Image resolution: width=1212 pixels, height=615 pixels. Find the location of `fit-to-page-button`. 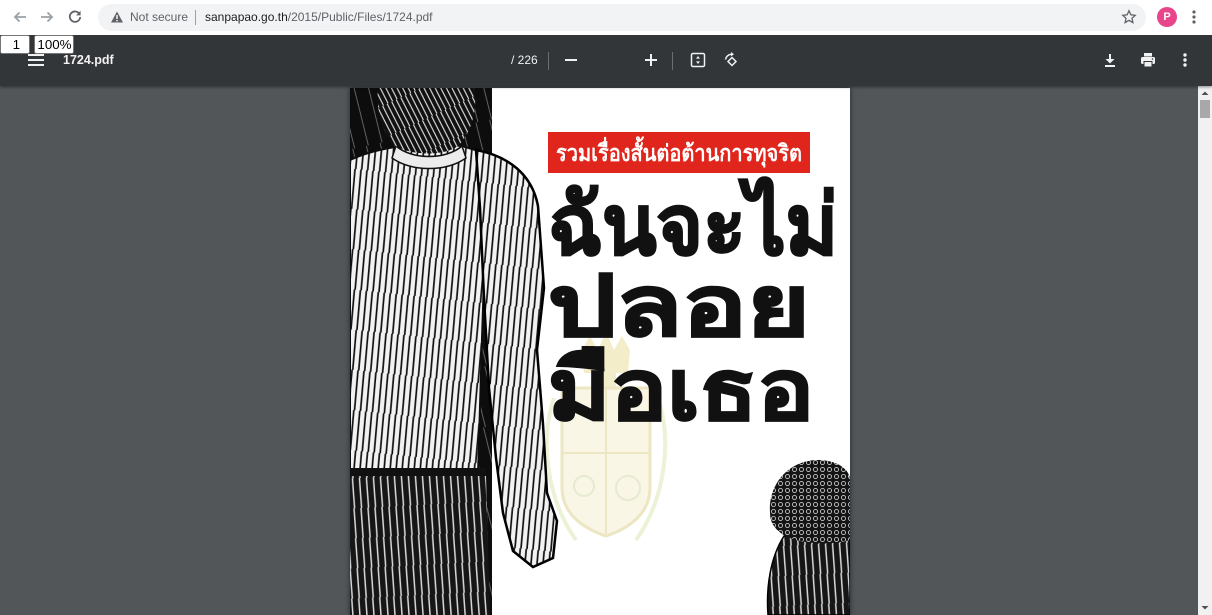

fit-to-page-button is located at coordinates (698, 60).